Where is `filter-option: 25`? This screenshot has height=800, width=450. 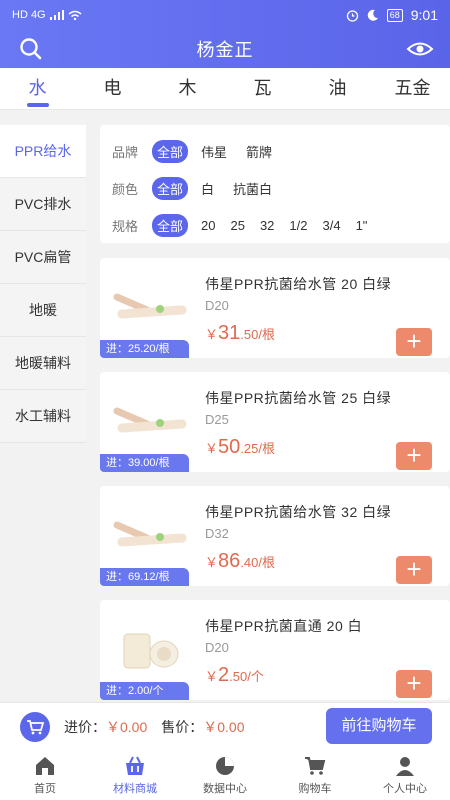
filter-option: 25 is located at coordinates (237, 225).